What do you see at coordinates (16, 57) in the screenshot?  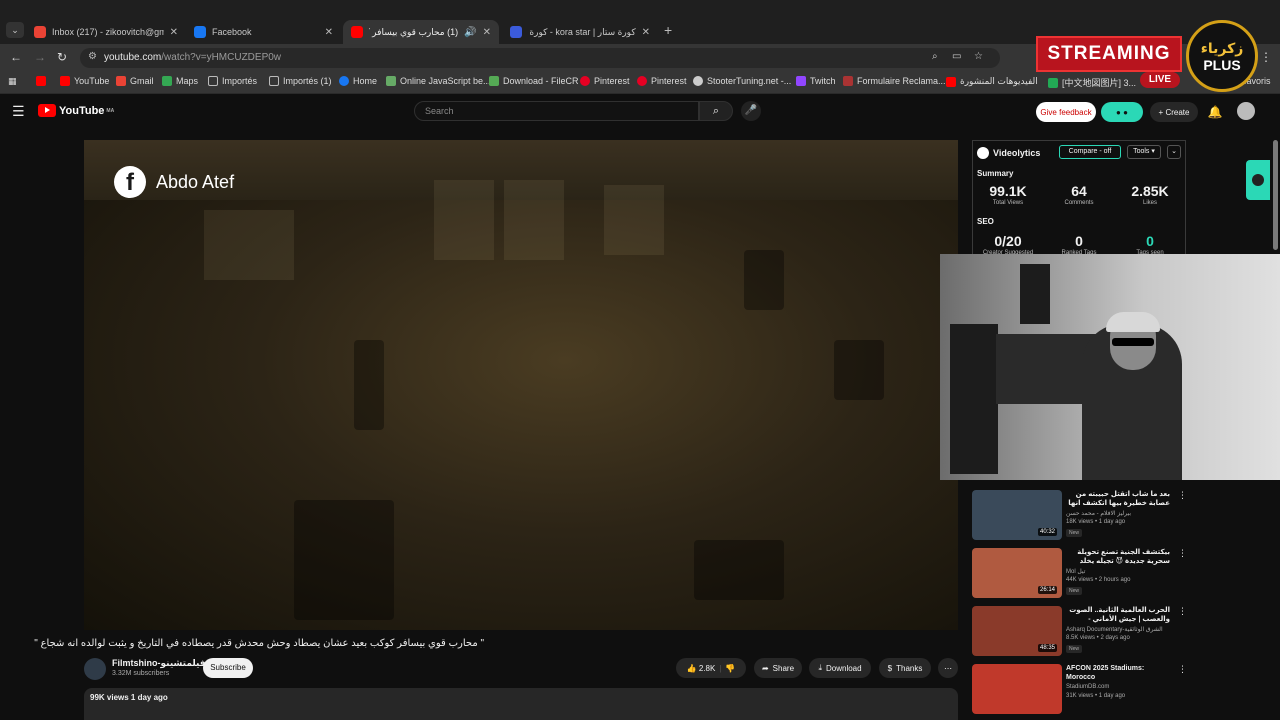 I see `back-icon: ←` at bounding box center [16, 57].